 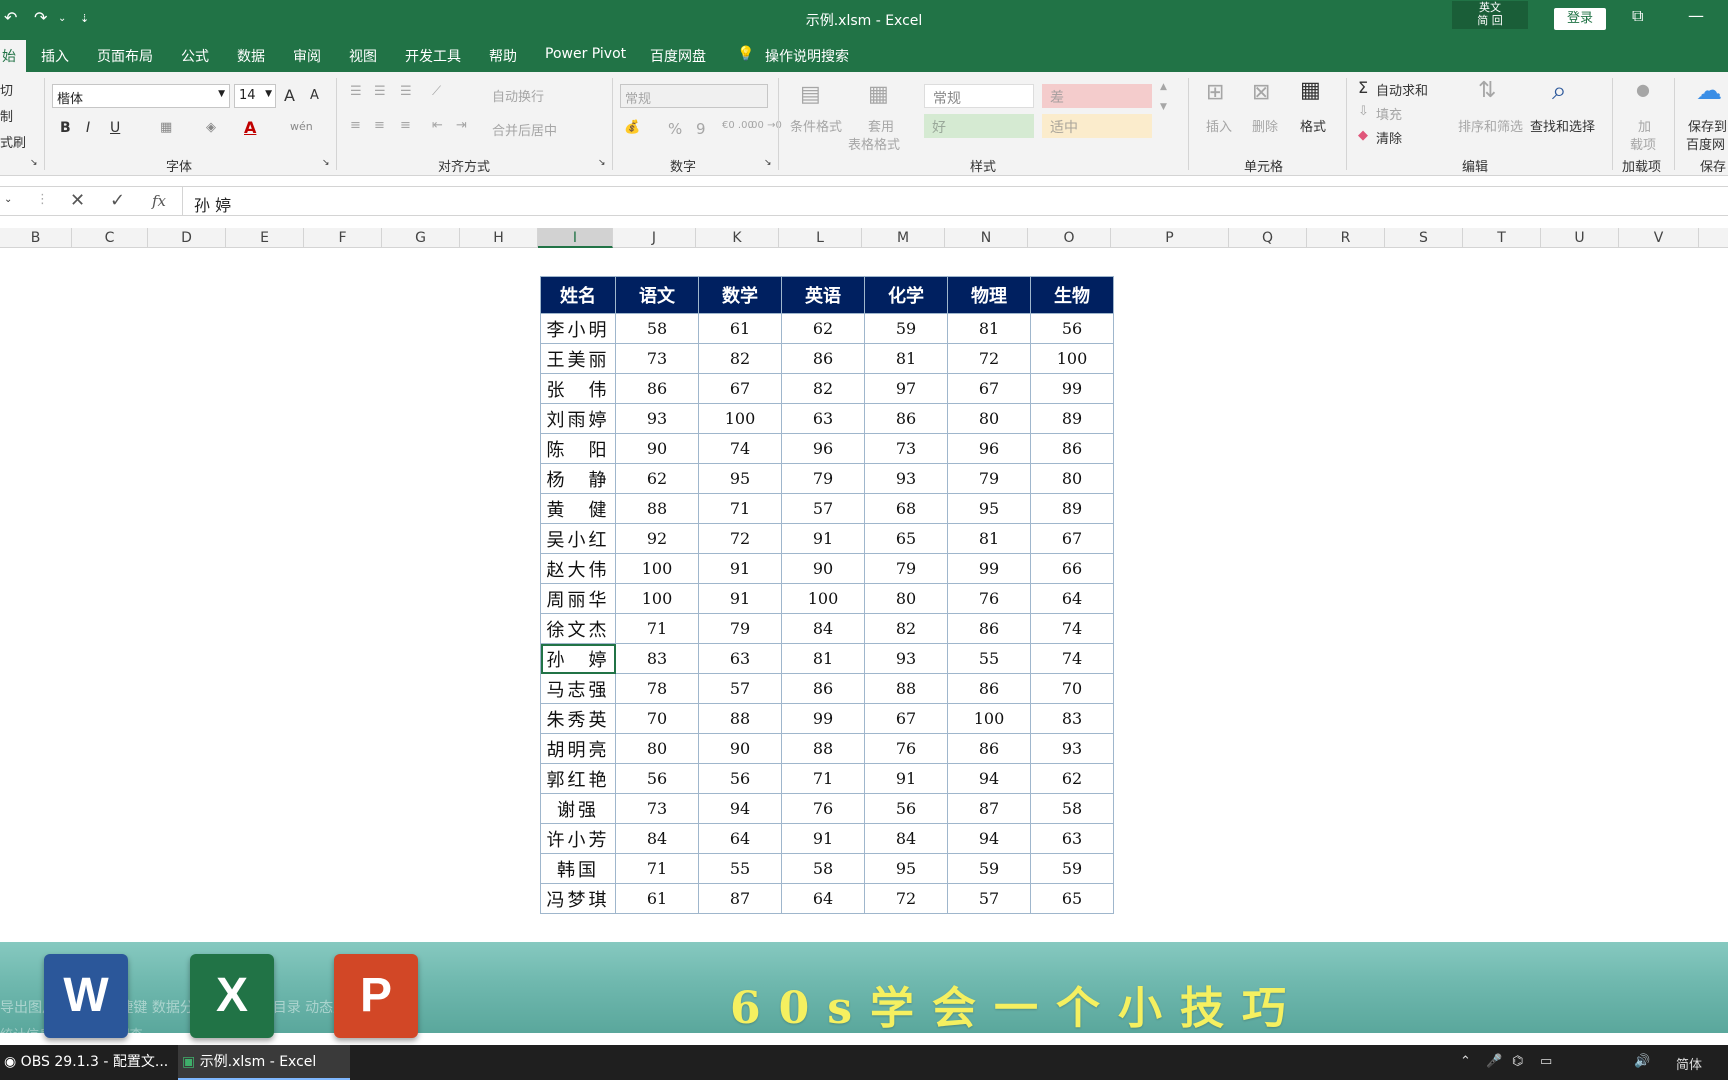 I want to click on score-cell: 90, so click(x=740, y=748).